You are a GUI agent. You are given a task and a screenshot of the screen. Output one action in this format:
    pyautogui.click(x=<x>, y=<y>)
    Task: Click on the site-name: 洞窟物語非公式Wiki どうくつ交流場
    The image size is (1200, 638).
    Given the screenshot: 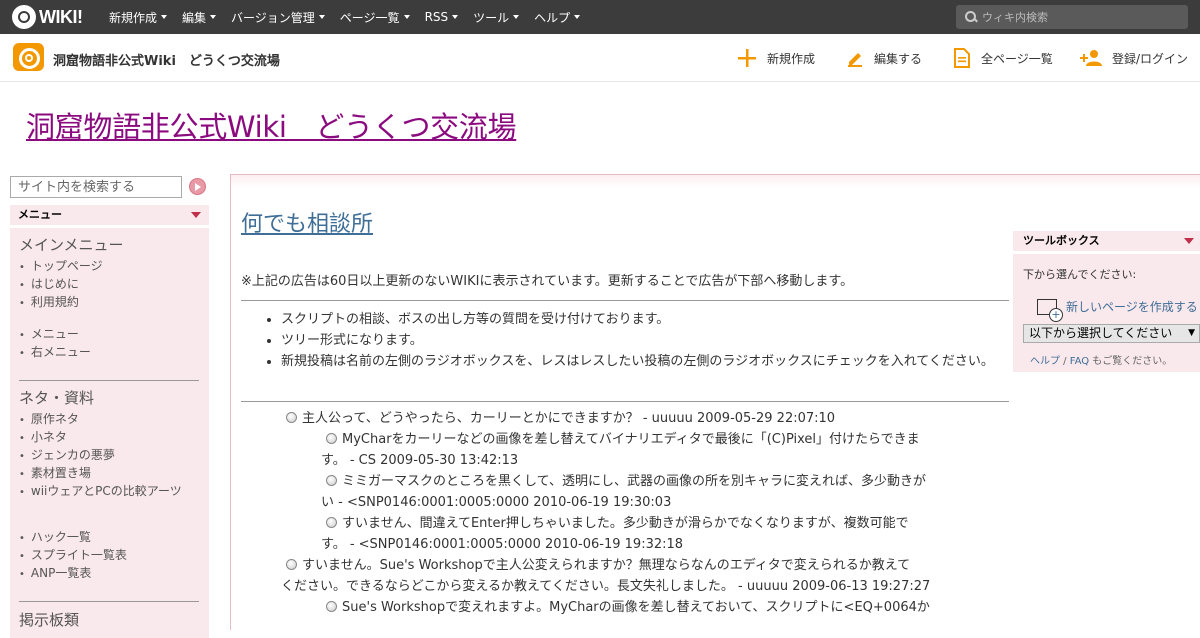 What is the action you would take?
    pyautogui.click(x=166, y=59)
    